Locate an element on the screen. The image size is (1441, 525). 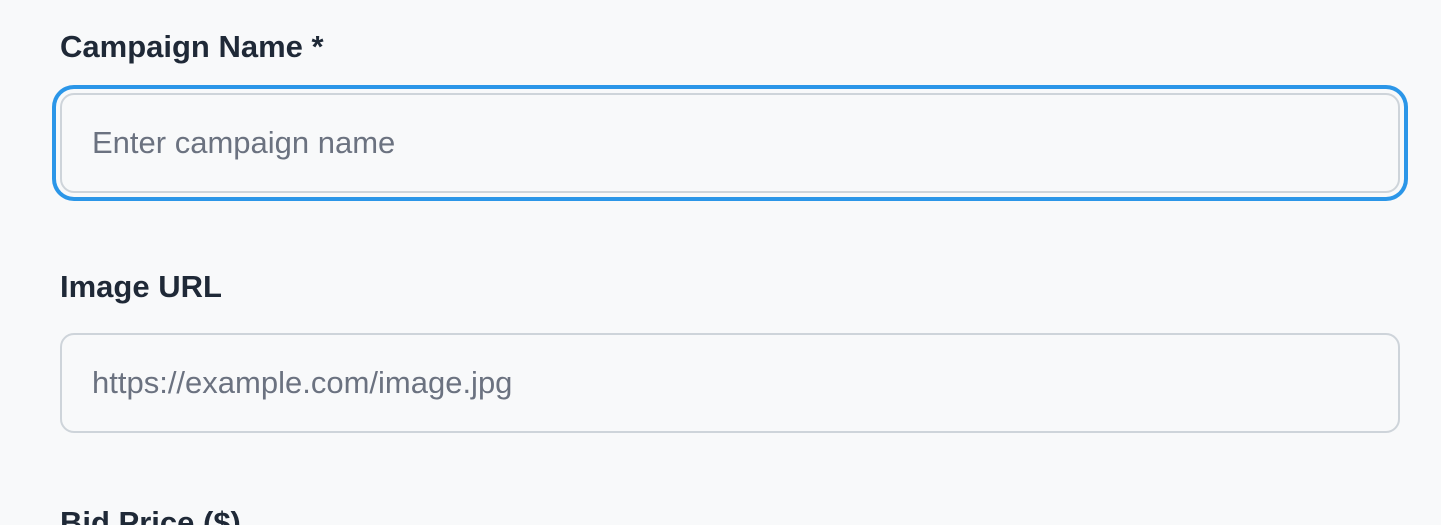
image-url-label: Image URL is located at coordinates (141, 286).